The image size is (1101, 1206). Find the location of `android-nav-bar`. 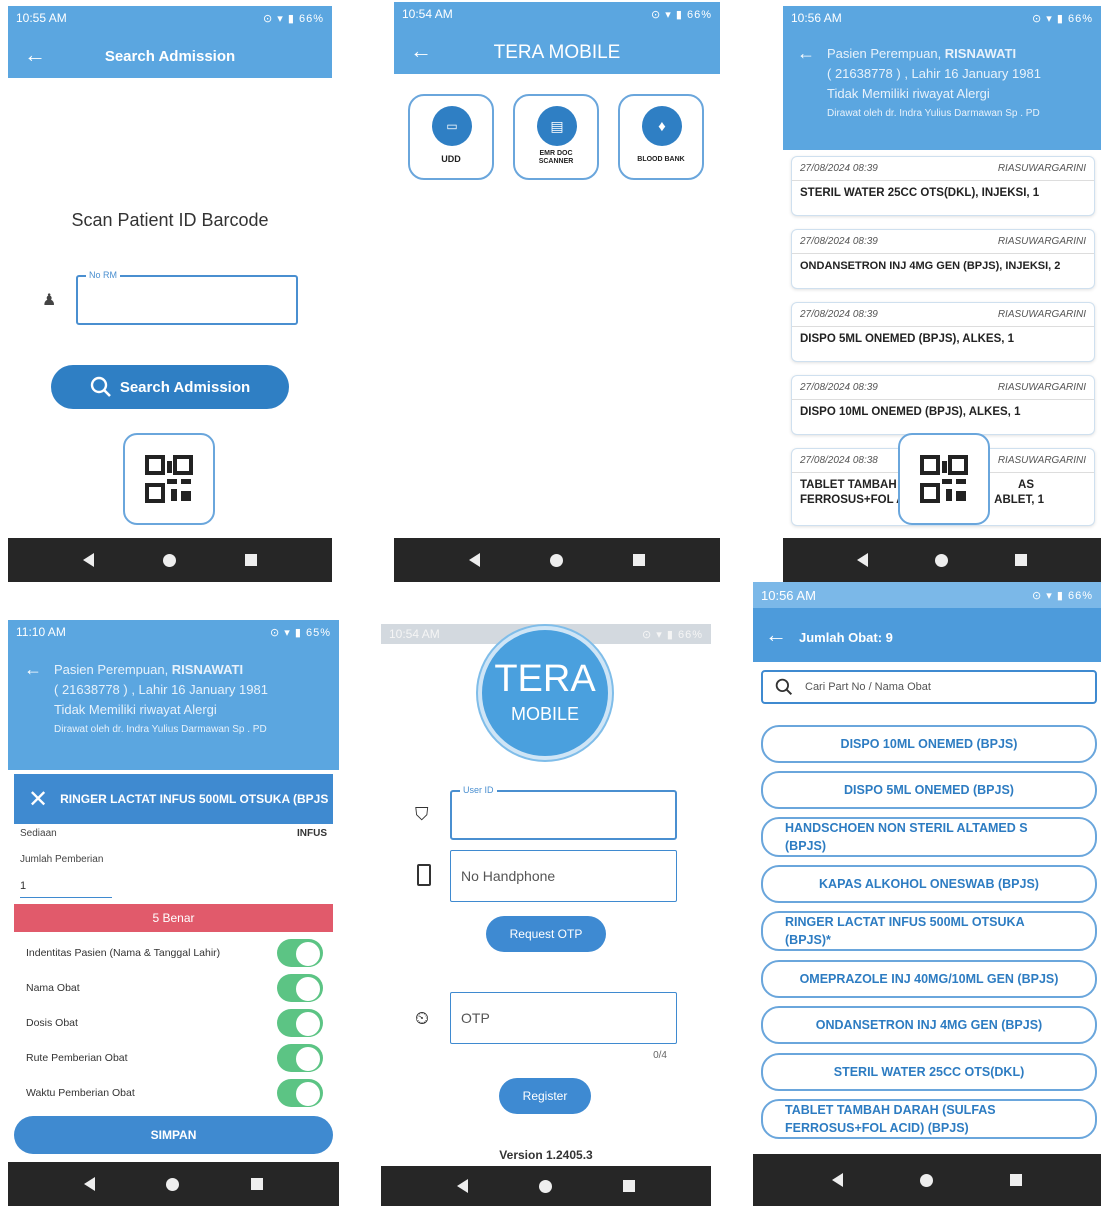

android-nav-bar is located at coordinates (170, 560).